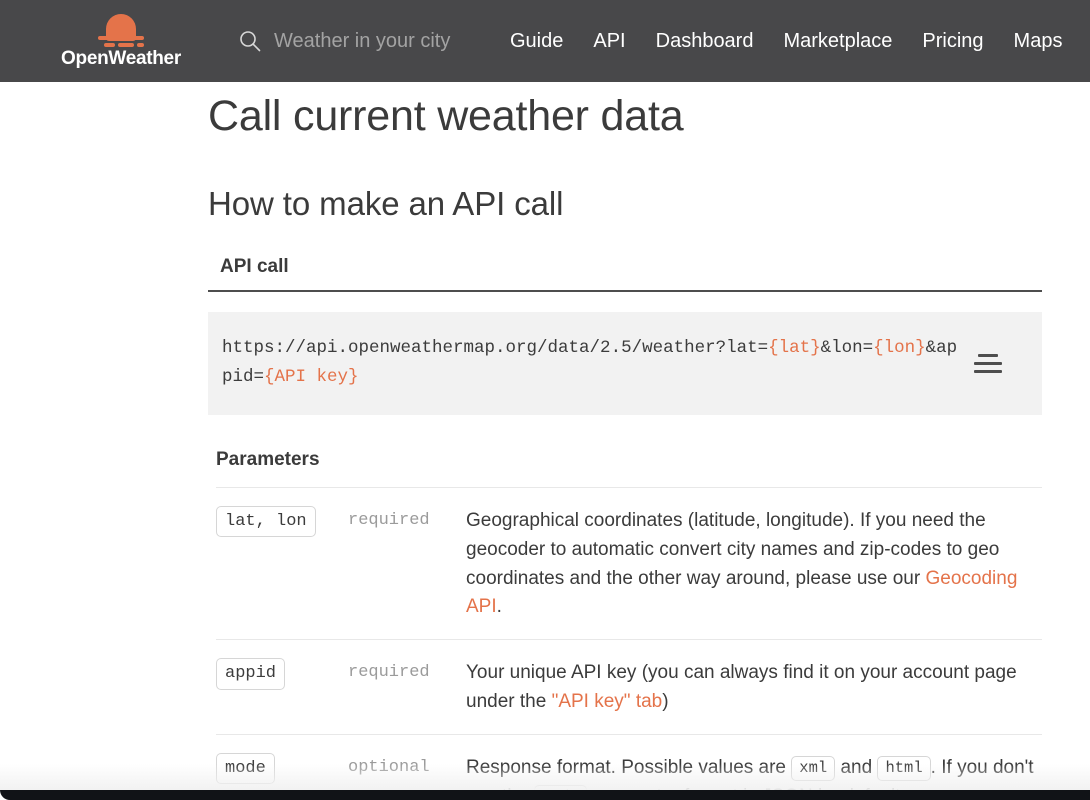 The height and width of the screenshot is (800, 1090). What do you see at coordinates (254, 273) in the screenshot?
I see `tab-api-call: API call` at bounding box center [254, 273].